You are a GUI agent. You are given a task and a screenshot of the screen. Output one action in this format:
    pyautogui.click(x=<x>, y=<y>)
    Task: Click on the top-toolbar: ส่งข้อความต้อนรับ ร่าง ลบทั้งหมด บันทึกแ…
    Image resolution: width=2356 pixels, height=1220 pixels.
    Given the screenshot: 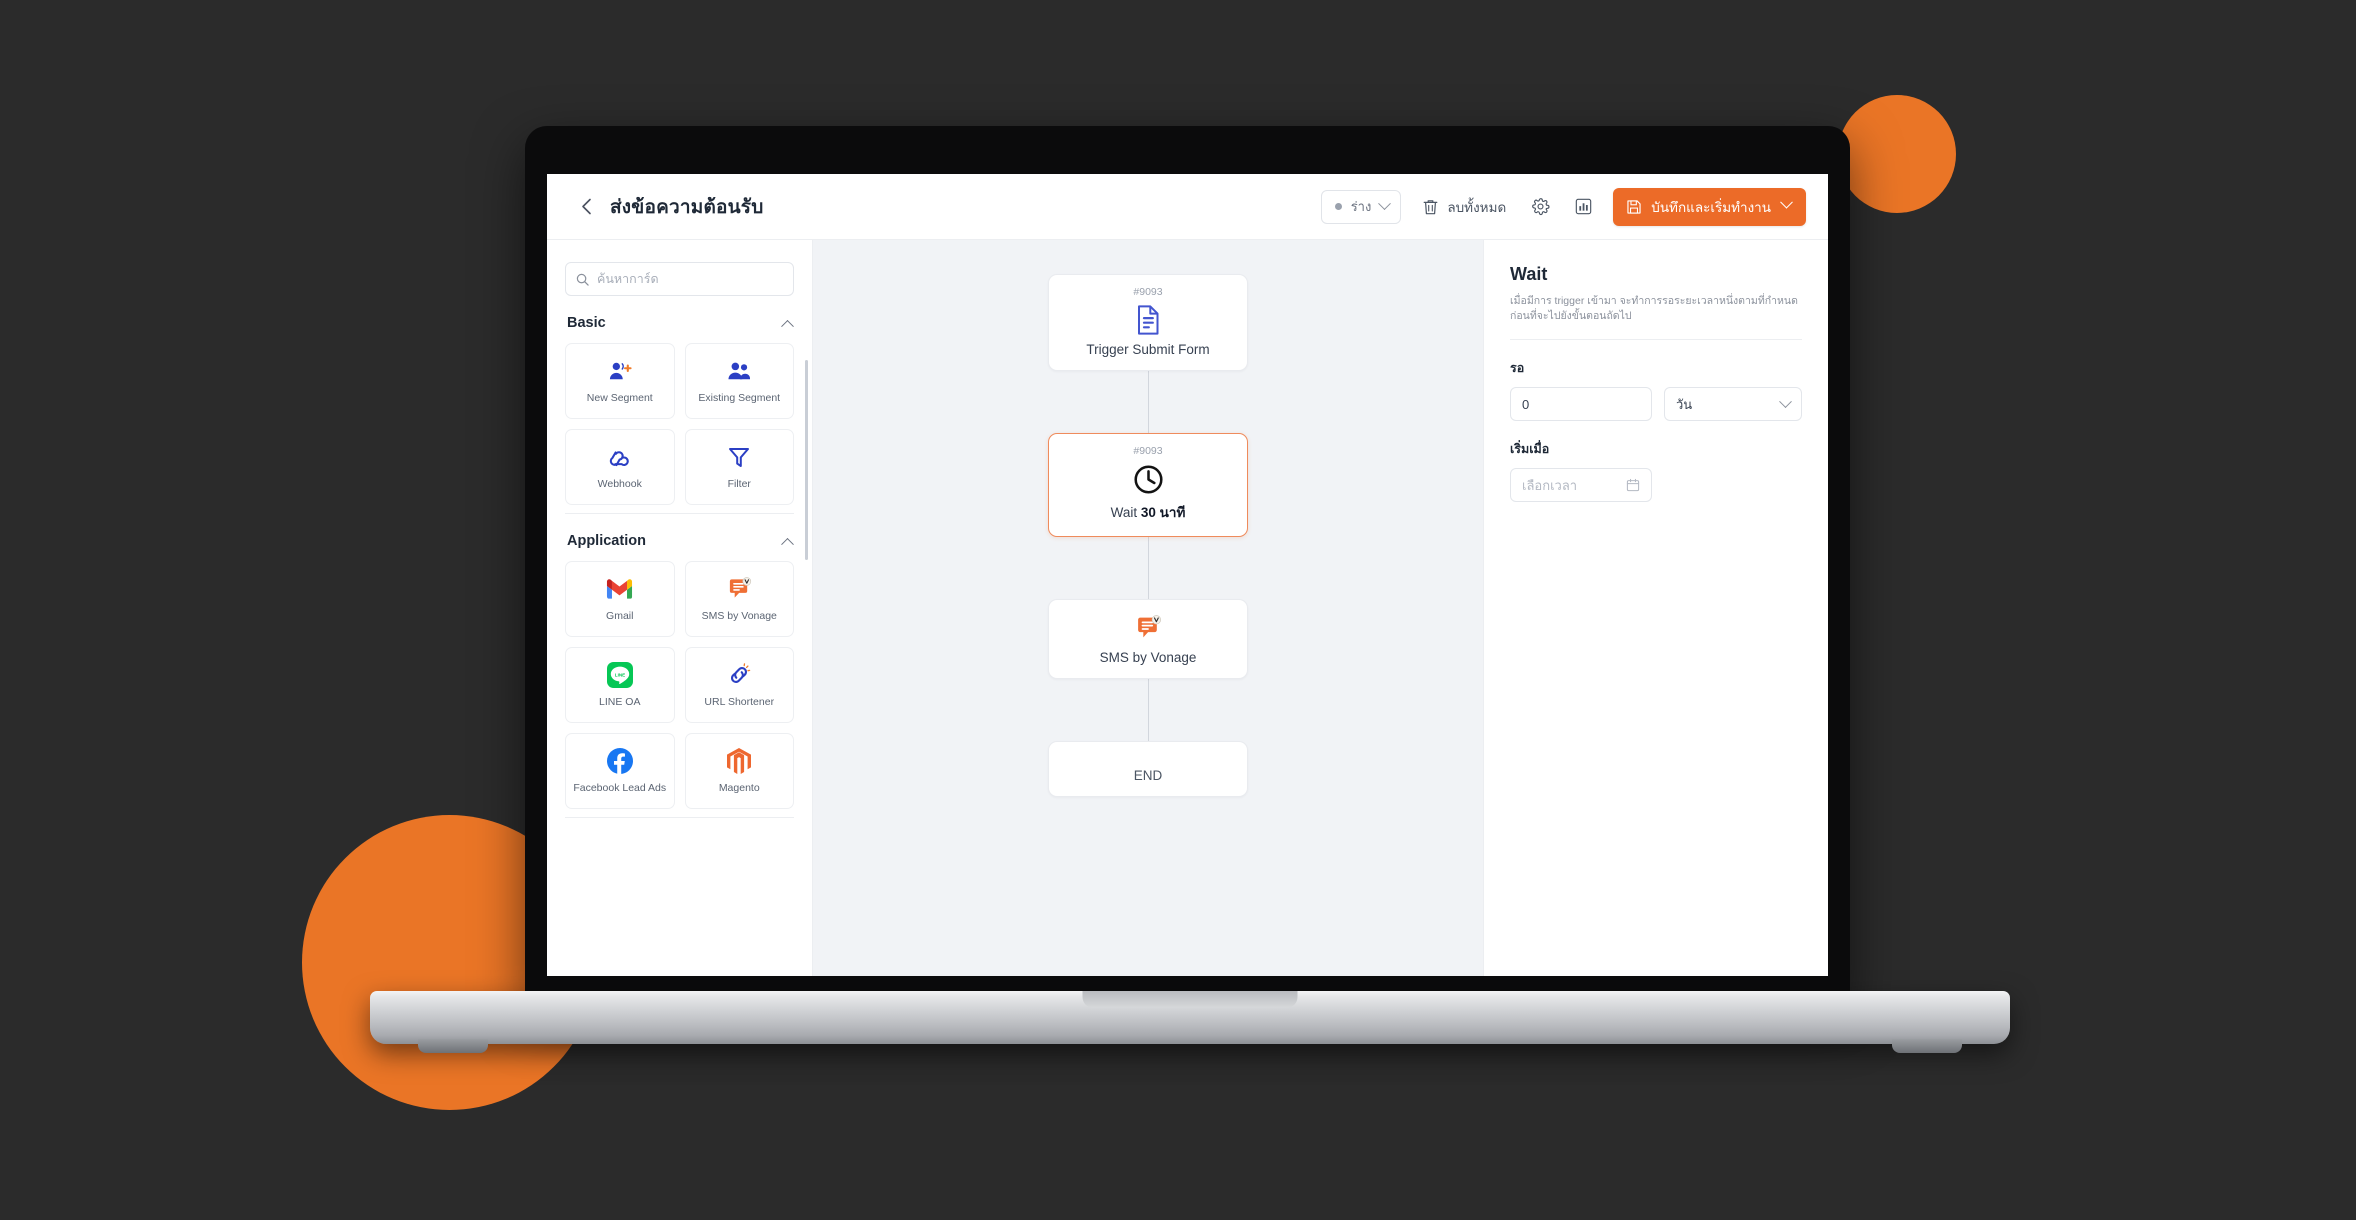 What is the action you would take?
    pyautogui.click(x=1187, y=207)
    